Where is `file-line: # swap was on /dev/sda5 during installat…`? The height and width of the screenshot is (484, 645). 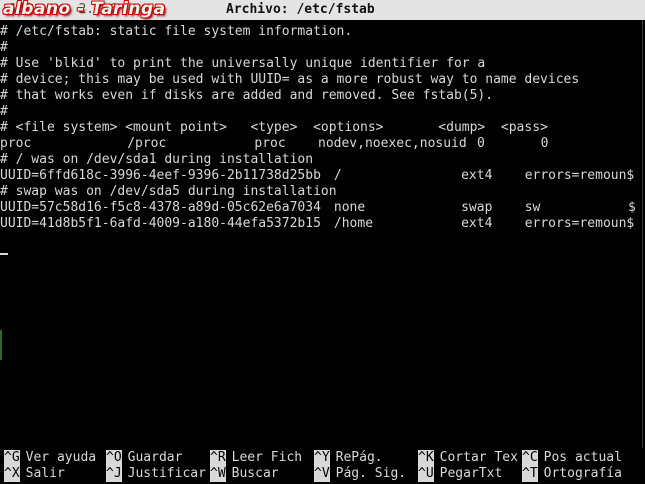
file-line: # swap was on /dev/sda5 during installat… is located at coordinates (322, 192).